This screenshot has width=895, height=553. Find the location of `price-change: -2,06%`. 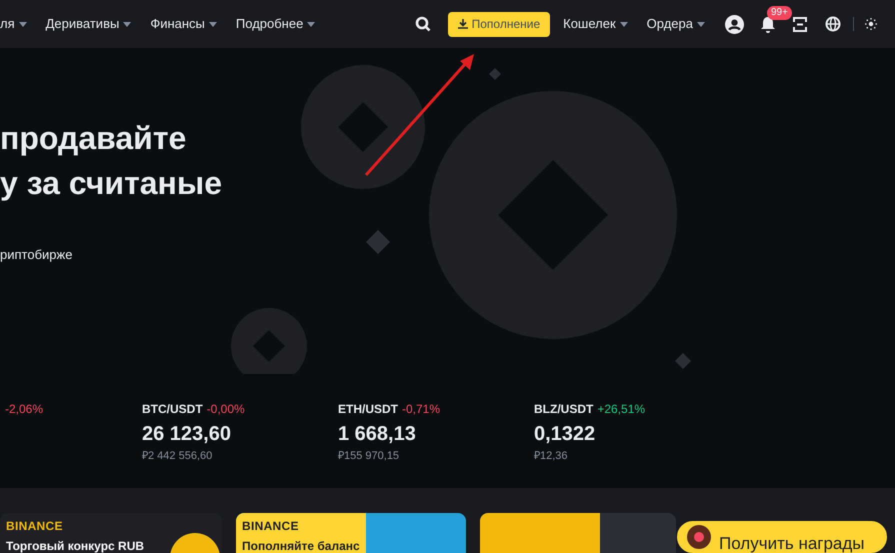

price-change: -2,06% is located at coordinates (24, 409).